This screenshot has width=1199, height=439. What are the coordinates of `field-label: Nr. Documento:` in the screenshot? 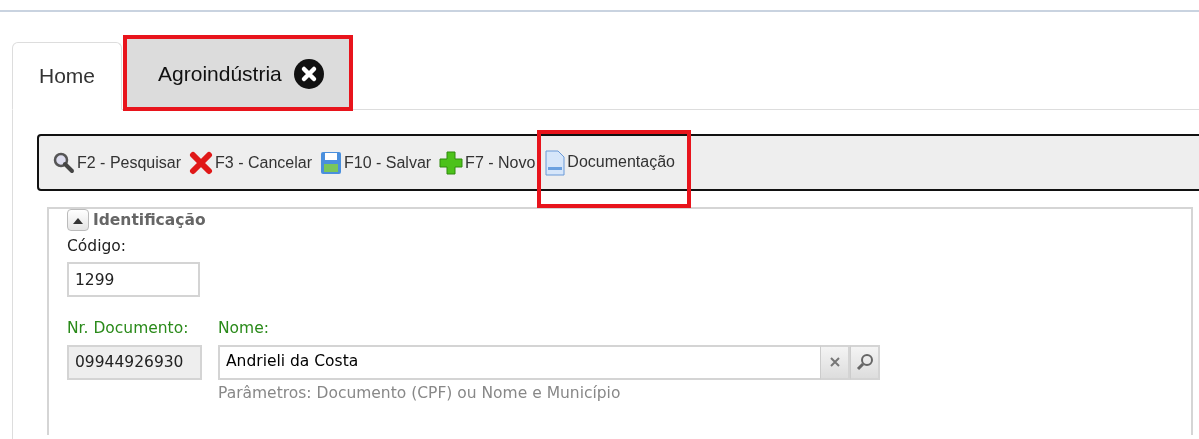 It's located at (128, 329).